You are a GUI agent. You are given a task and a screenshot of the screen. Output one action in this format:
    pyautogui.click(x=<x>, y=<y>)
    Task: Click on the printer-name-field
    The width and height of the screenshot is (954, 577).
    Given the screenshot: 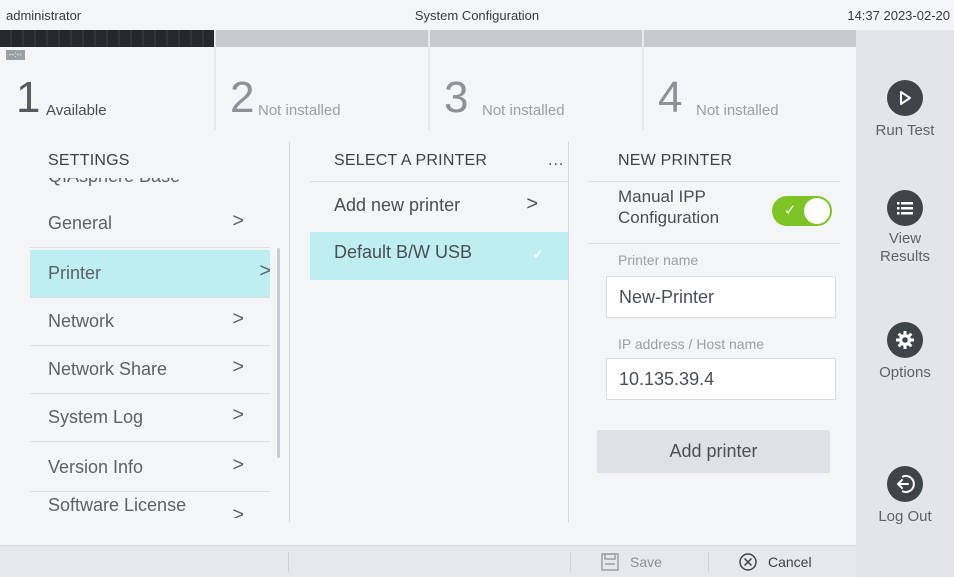 What is the action you would take?
    pyautogui.click(x=721, y=297)
    